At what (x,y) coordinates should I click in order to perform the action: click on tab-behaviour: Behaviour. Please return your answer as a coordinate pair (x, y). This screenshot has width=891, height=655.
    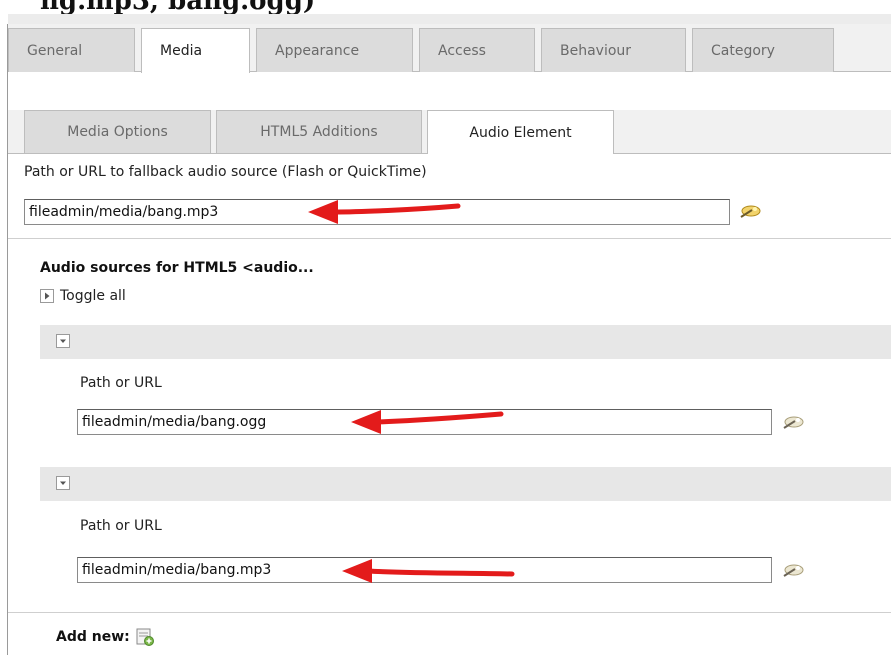
    Looking at the image, I should click on (613, 50).